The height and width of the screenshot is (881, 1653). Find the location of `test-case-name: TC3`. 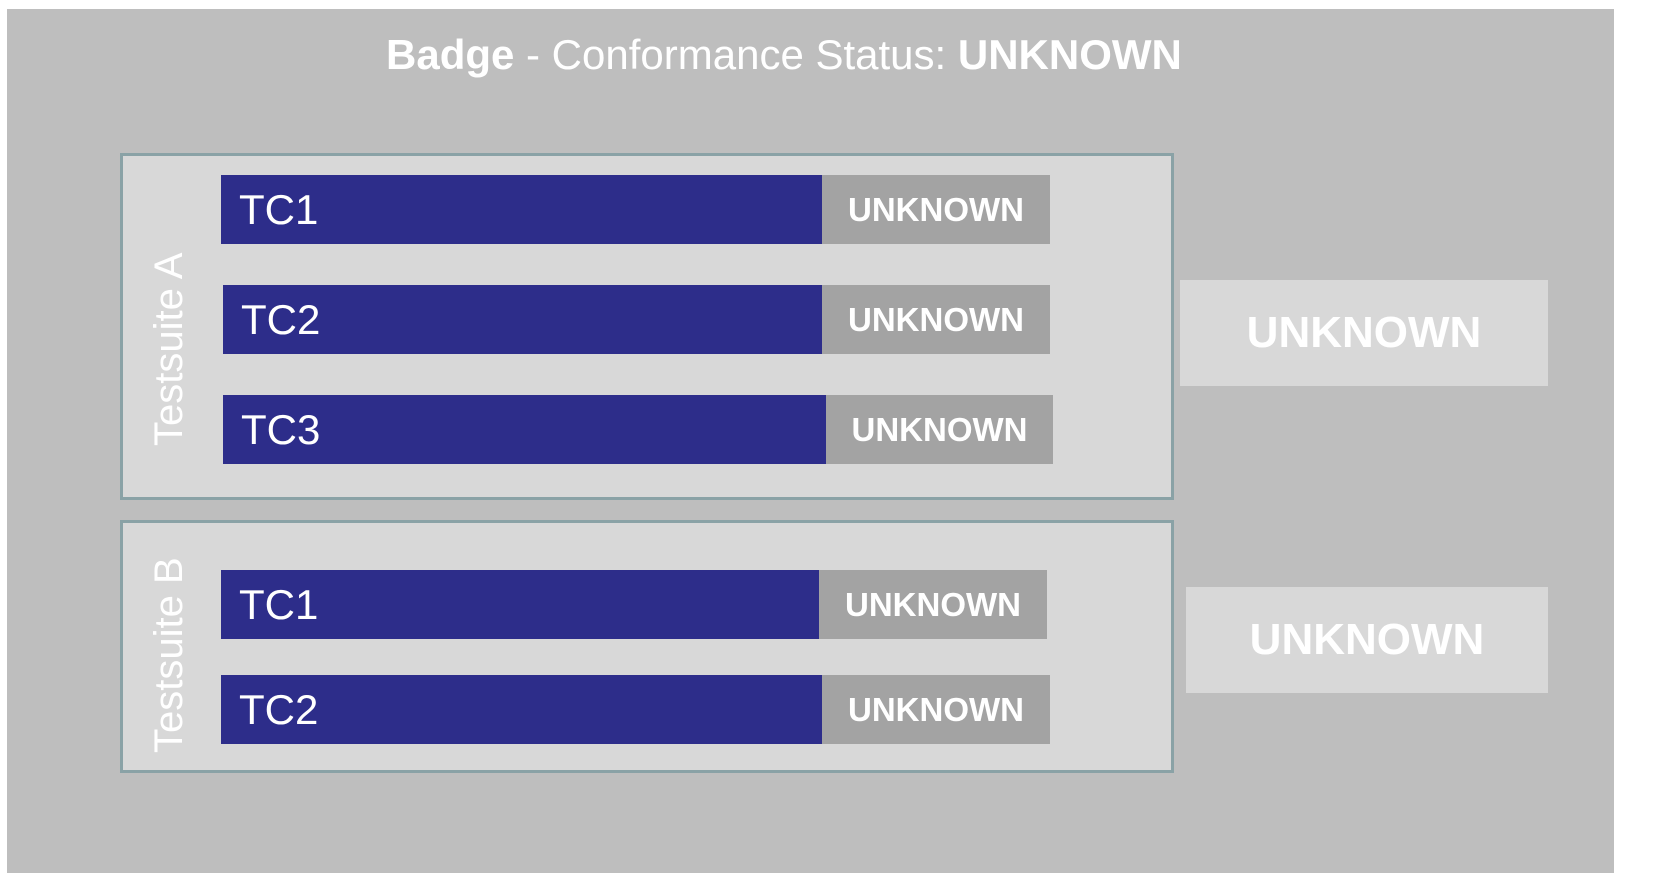

test-case-name: TC3 is located at coordinates (524, 429).